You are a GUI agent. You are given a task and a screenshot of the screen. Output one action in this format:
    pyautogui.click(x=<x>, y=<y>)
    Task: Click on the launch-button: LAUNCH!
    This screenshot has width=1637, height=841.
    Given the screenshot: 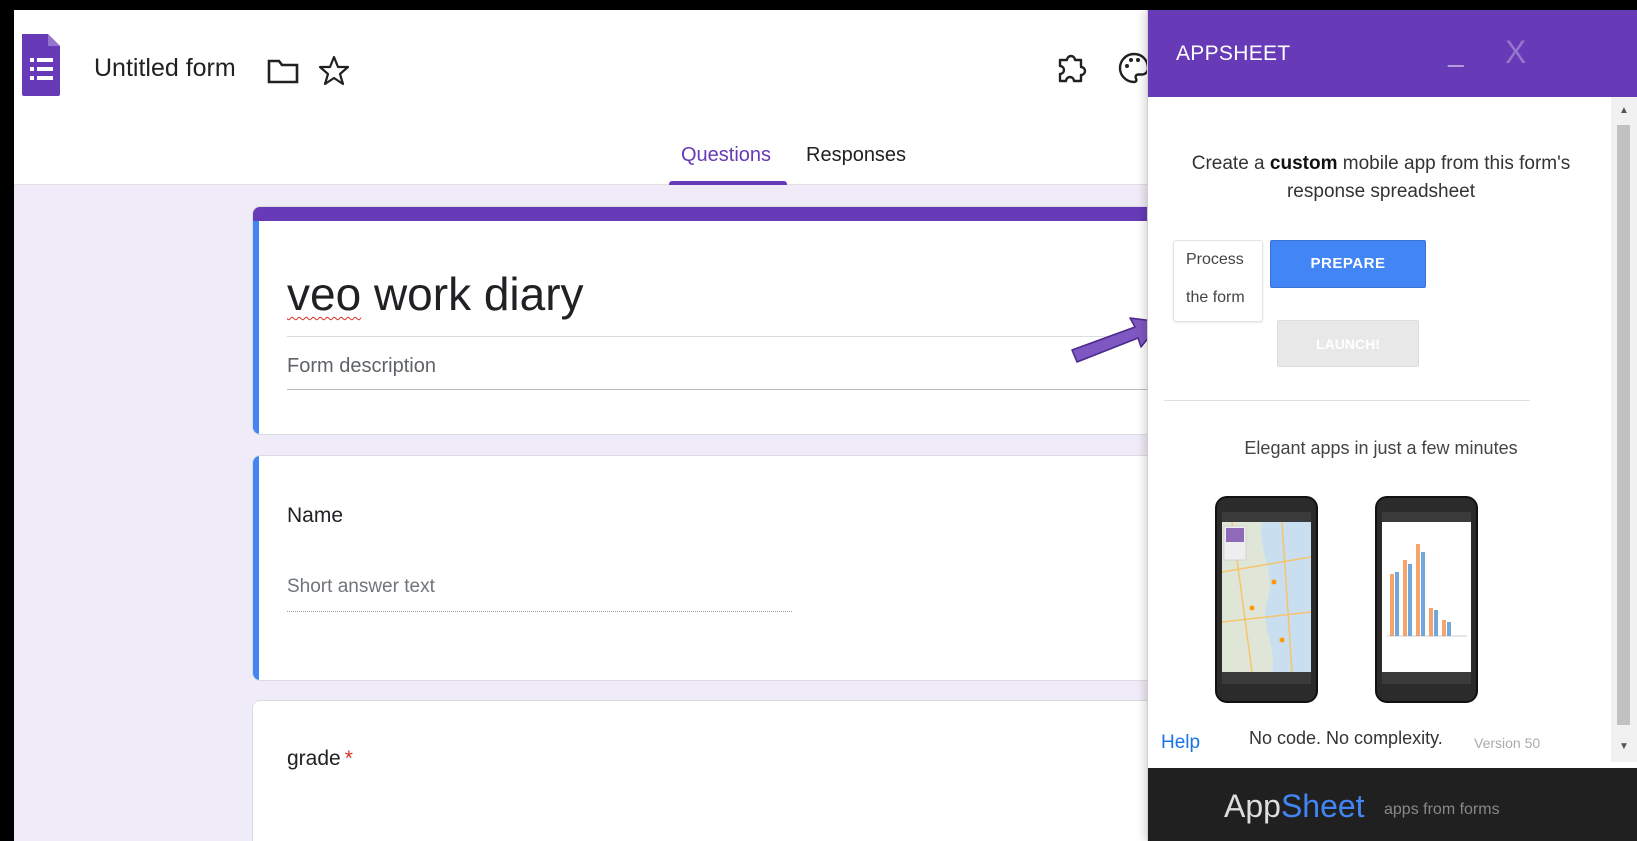 What is the action you would take?
    pyautogui.click(x=1348, y=343)
    